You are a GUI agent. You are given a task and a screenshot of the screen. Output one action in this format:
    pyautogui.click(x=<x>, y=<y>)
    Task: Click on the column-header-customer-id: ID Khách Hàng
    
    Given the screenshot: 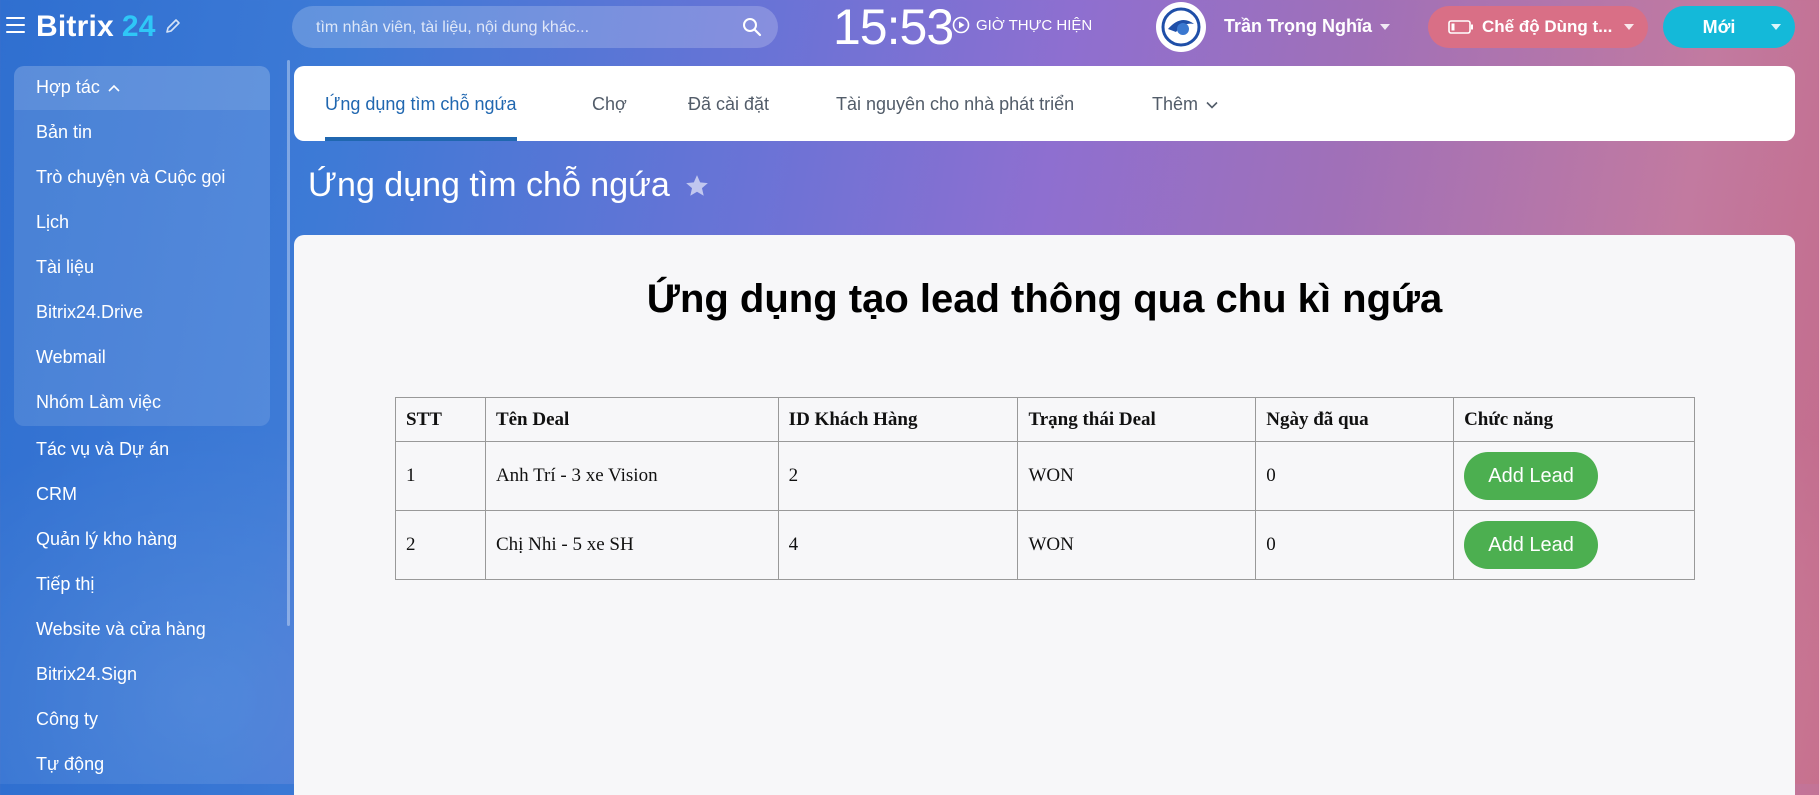 What is the action you would take?
    pyautogui.click(x=898, y=419)
    